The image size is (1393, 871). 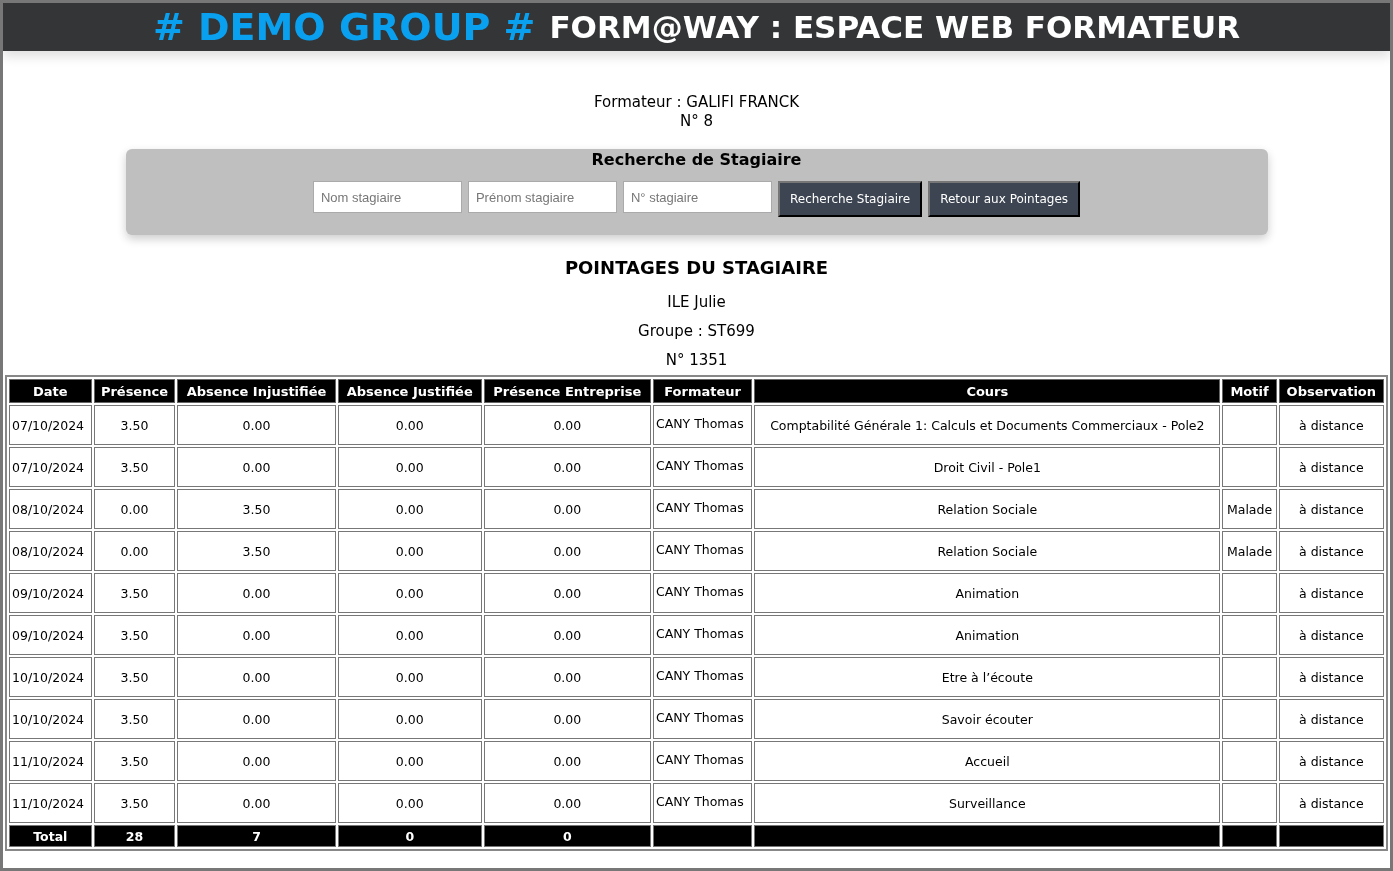 What do you see at coordinates (696, 102) in the screenshot?
I see `trainer-name: Formateur : GALIFI FRANCK` at bounding box center [696, 102].